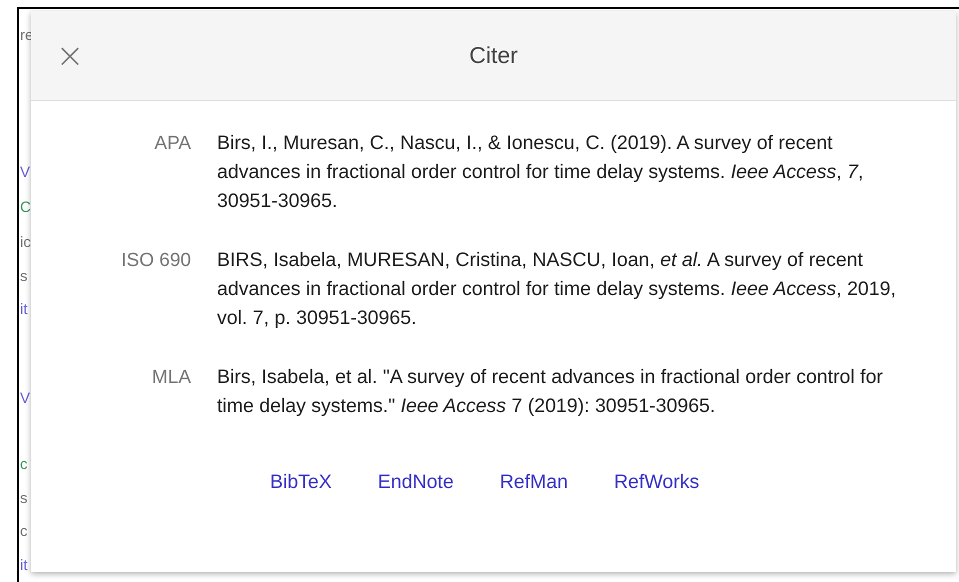  Describe the element at coordinates (155, 261) in the screenshot. I see `citation-style-label: ISO 690` at that location.